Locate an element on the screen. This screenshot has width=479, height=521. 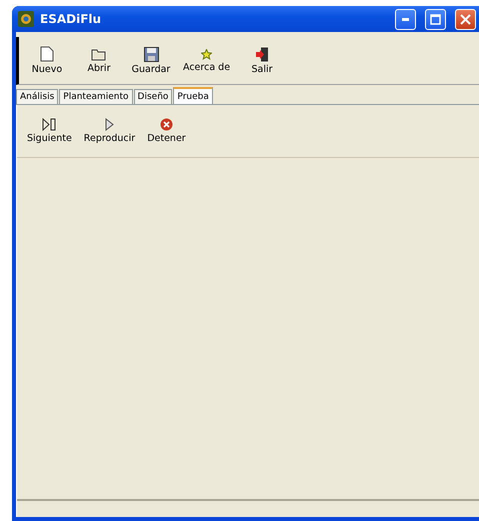
toolbar-button: Detener is located at coordinates (166, 131).